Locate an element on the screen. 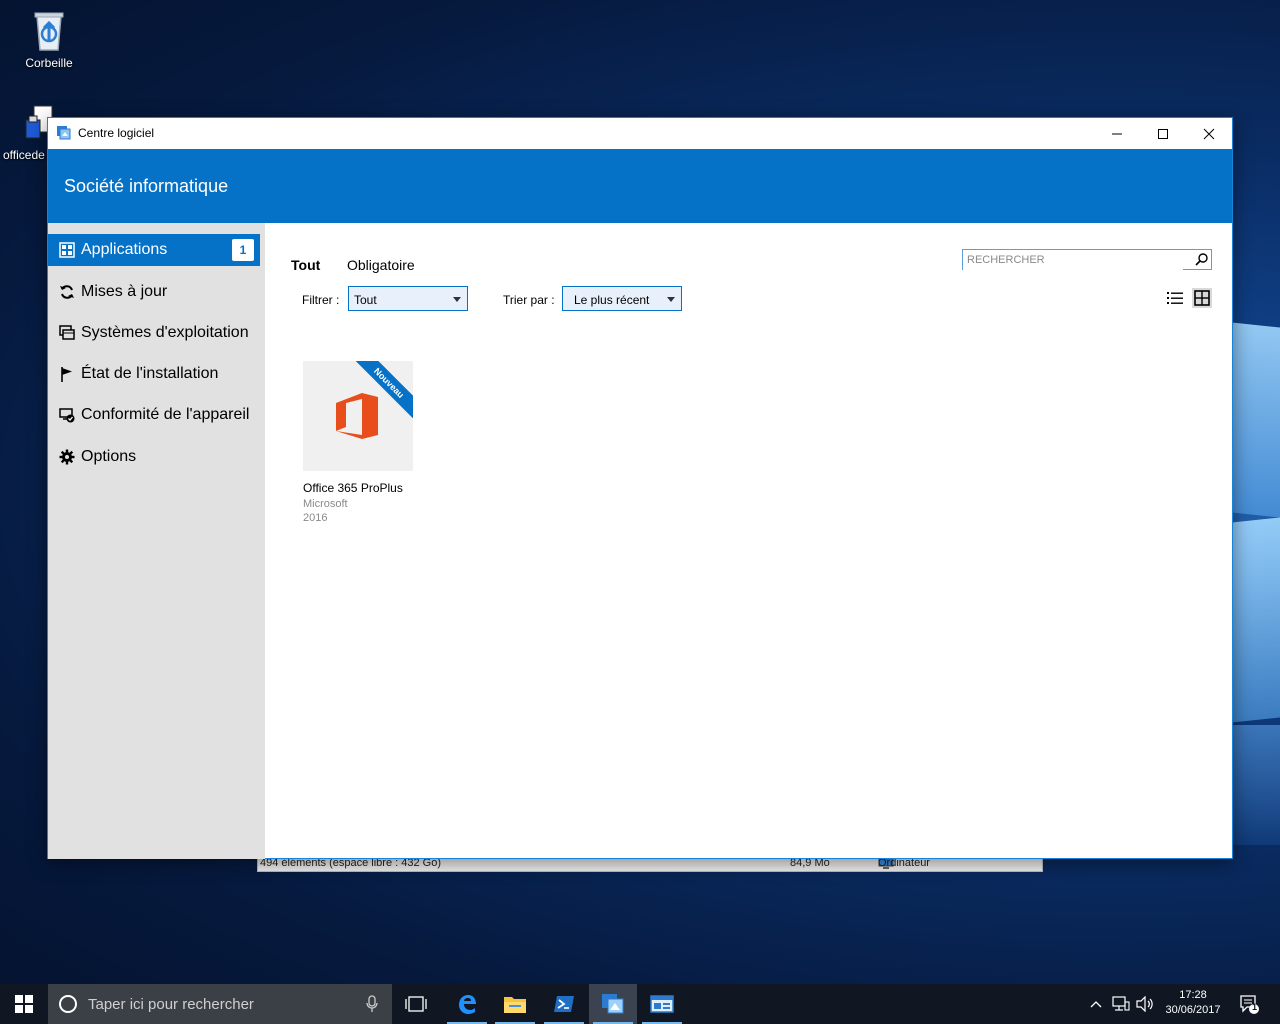 This screenshot has width=1280, height=1024. flag-icon is located at coordinates (67, 374).